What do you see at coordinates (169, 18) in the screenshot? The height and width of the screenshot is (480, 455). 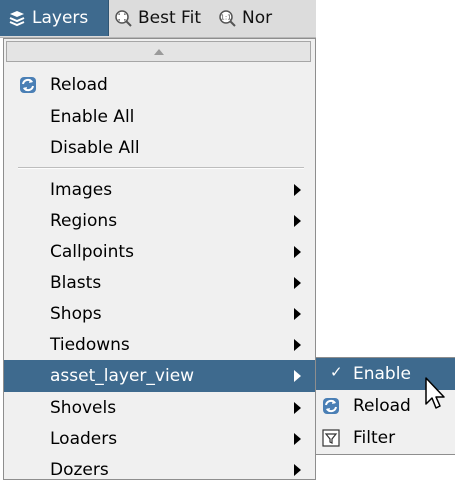 I see `best-fit-button-label: Best Fit` at bounding box center [169, 18].